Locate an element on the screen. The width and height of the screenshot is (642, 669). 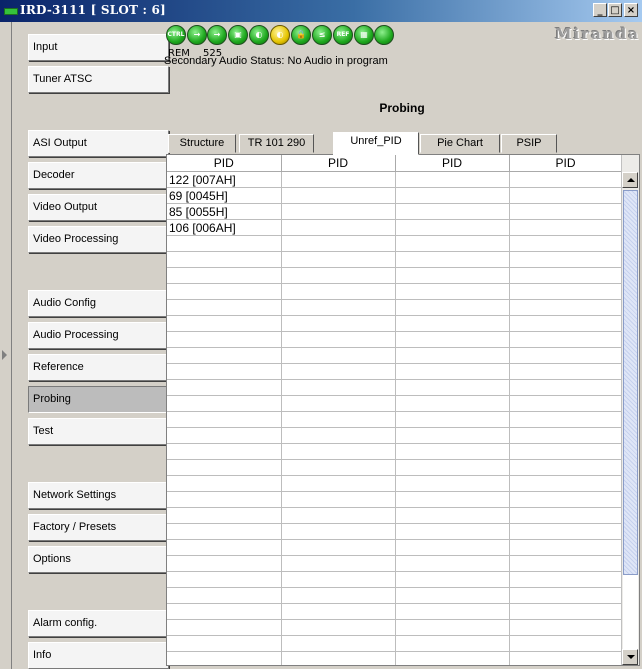
monitor-icon: ▣ is located at coordinates (238, 35).